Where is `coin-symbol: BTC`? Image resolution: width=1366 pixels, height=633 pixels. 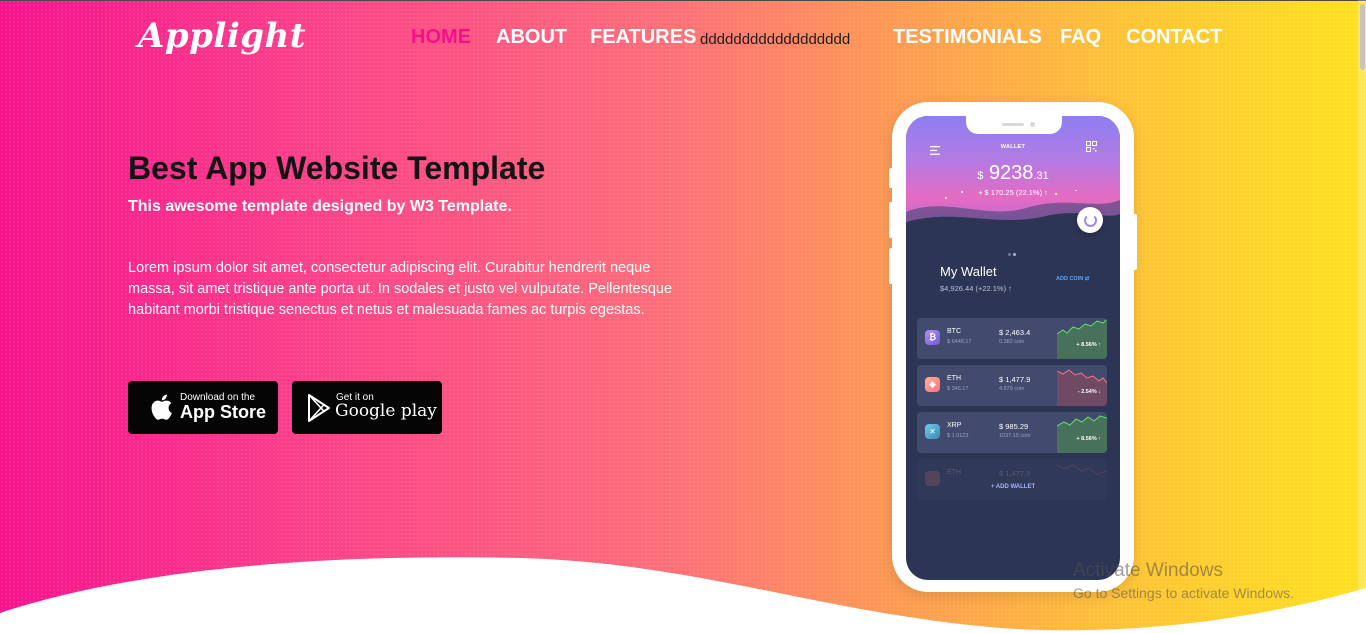
coin-symbol: BTC is located at coordinates (954, 331).